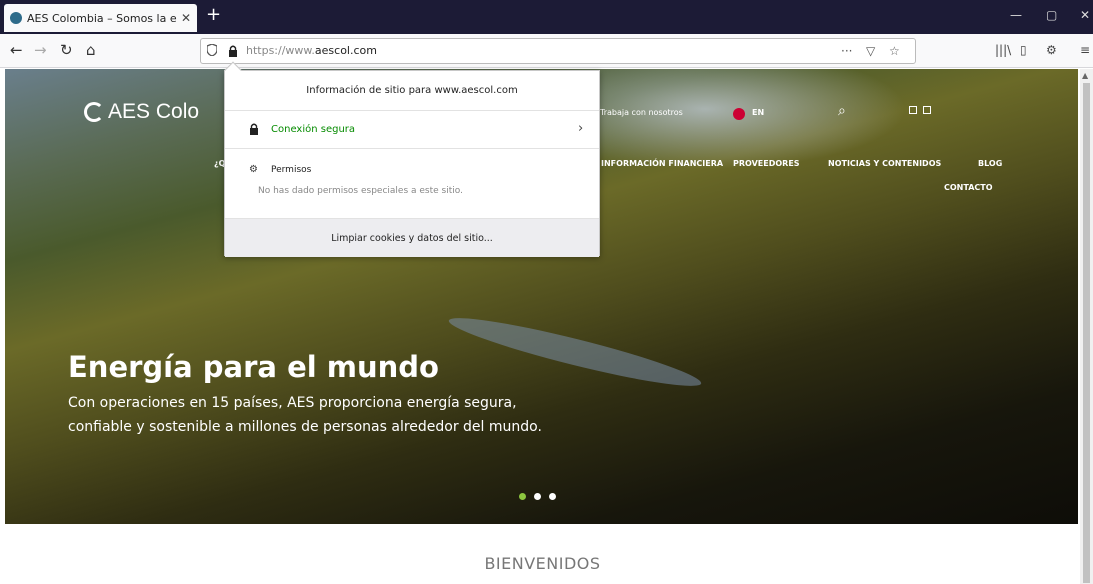 The width and height of the screenshot is (1093, 584). I want to click on menu-item-news: NOTICIAS Y CONTENIDOS, so click(884, 163).